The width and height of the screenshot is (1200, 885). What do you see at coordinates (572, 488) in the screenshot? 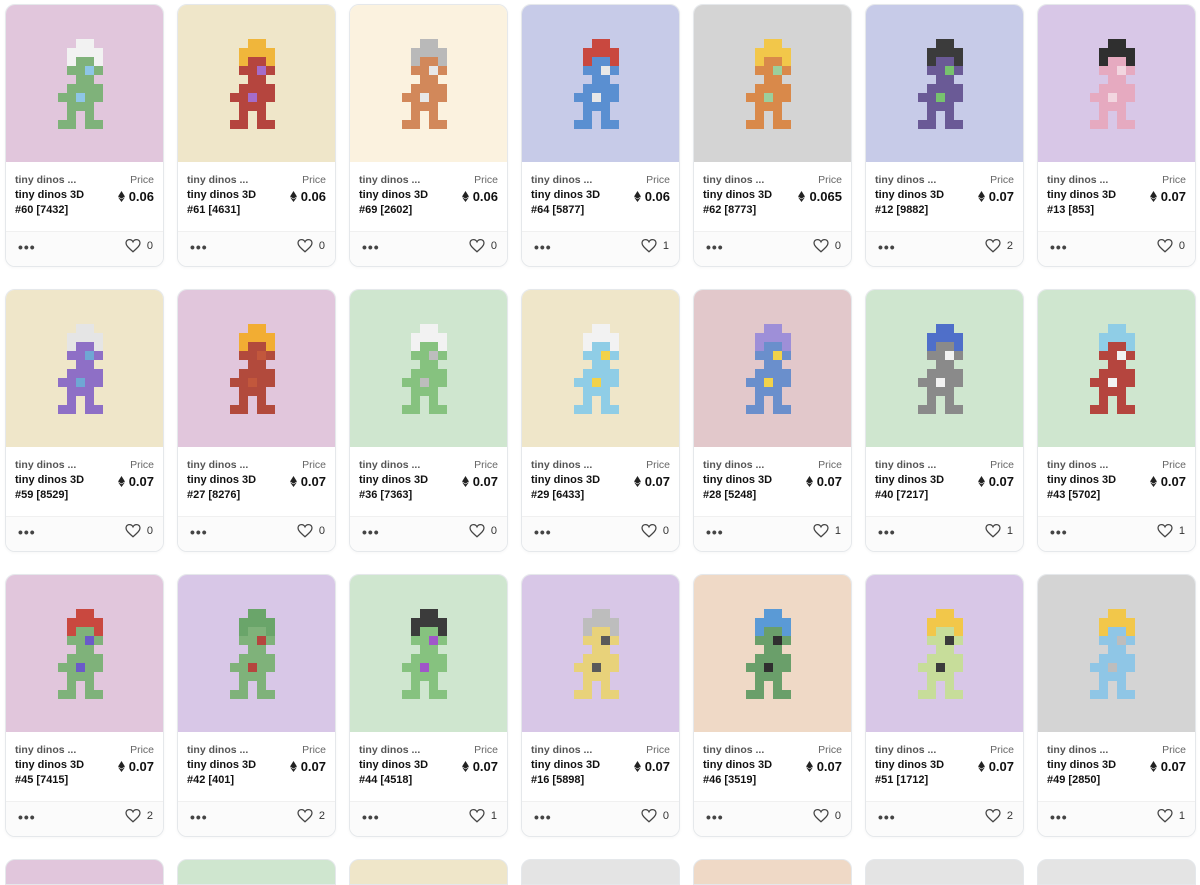
I see `item-name: tiny dinos 3D #29 [6433]` at bounding box center [572, 488].